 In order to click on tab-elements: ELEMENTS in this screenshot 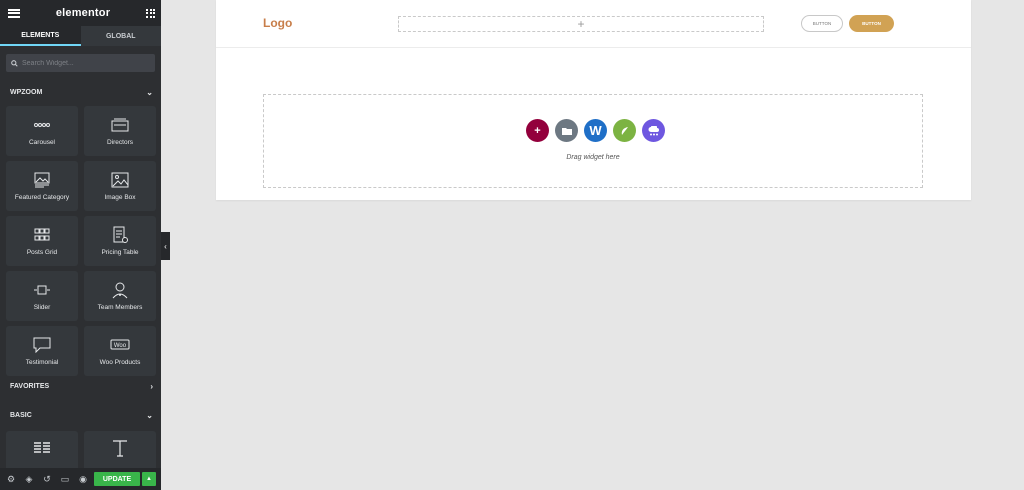, I will do `click(40, 36)`.